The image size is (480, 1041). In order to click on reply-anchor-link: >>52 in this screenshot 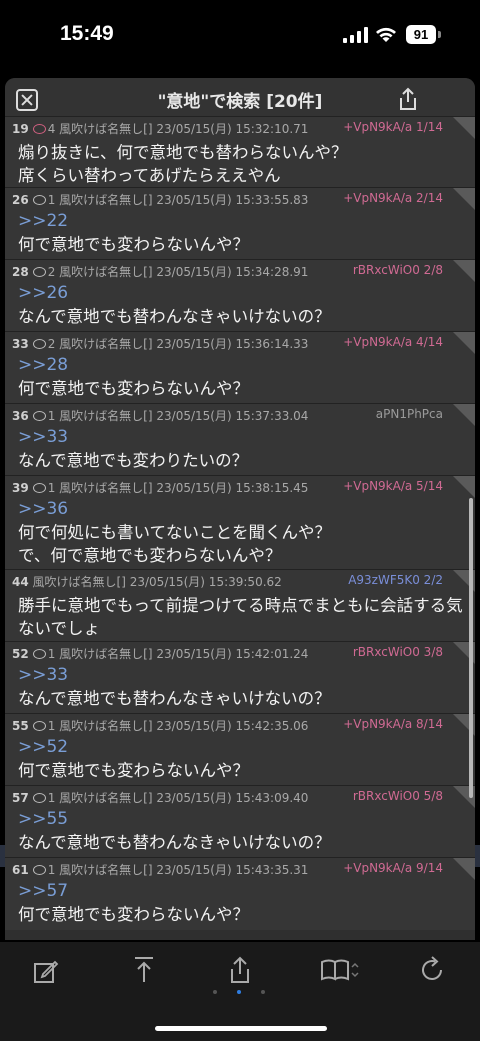, I will do `click(133, 747)`.